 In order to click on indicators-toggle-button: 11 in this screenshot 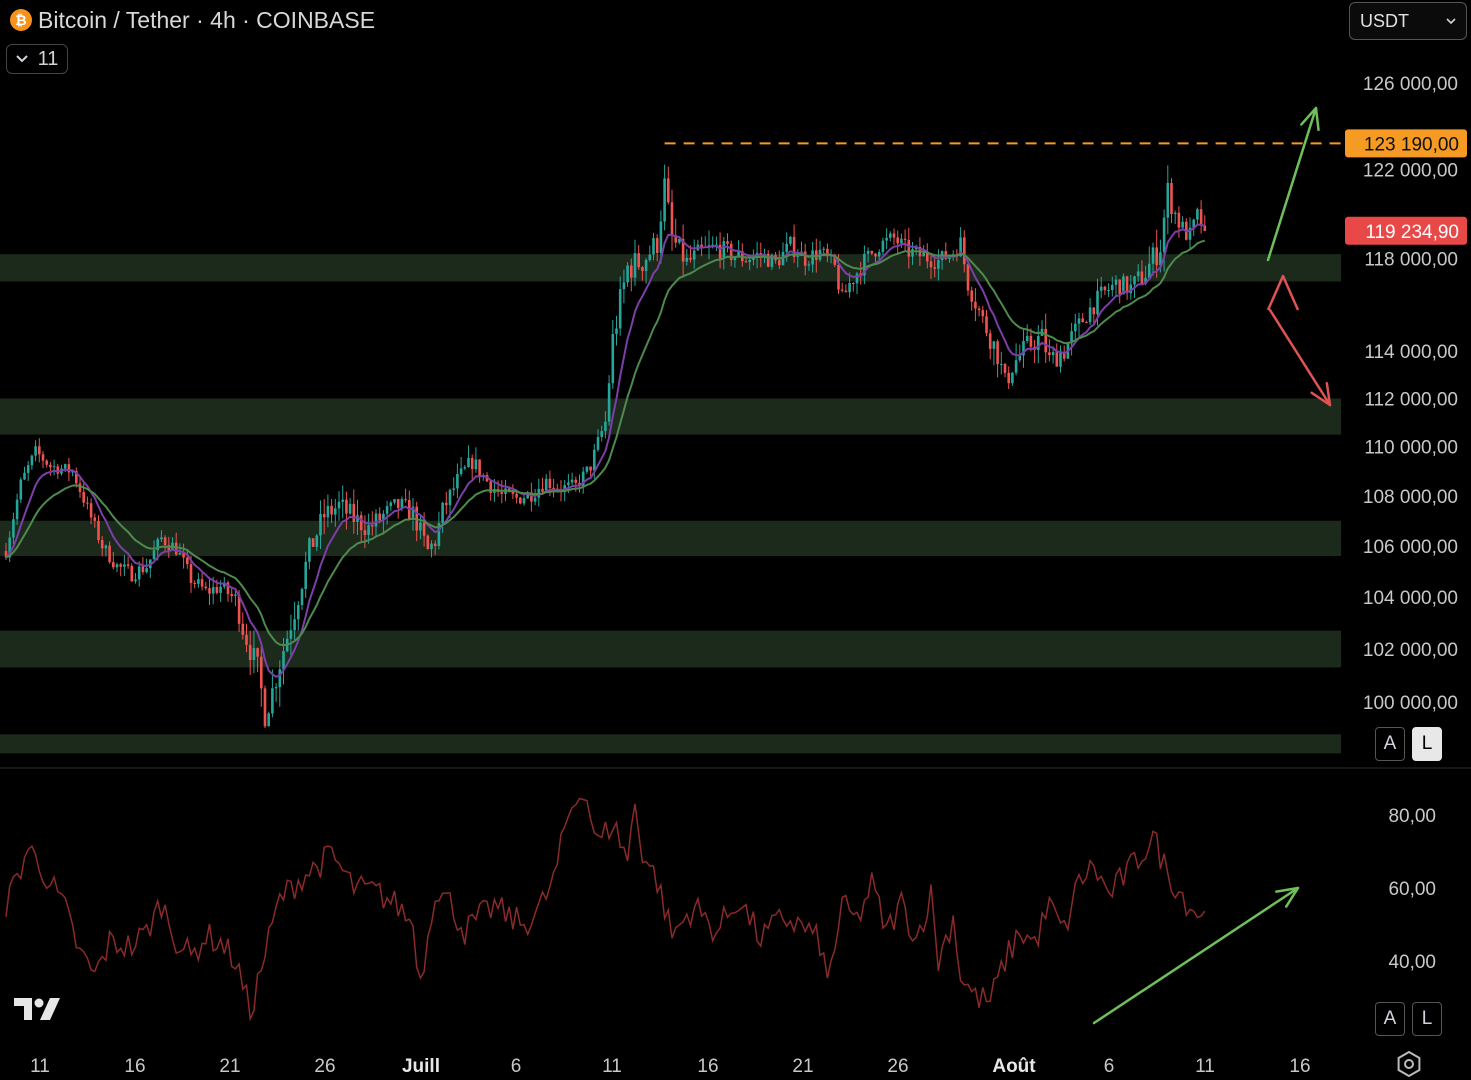, I will do `click(37, 59)`.